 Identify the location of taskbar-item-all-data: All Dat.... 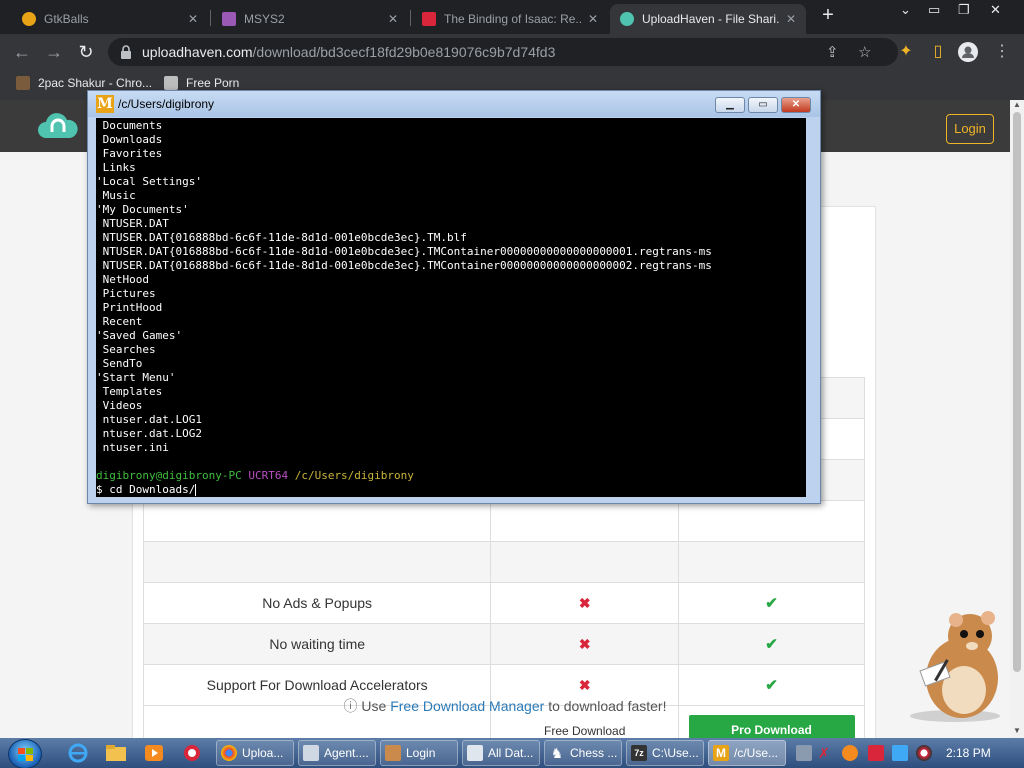
(501, 753).